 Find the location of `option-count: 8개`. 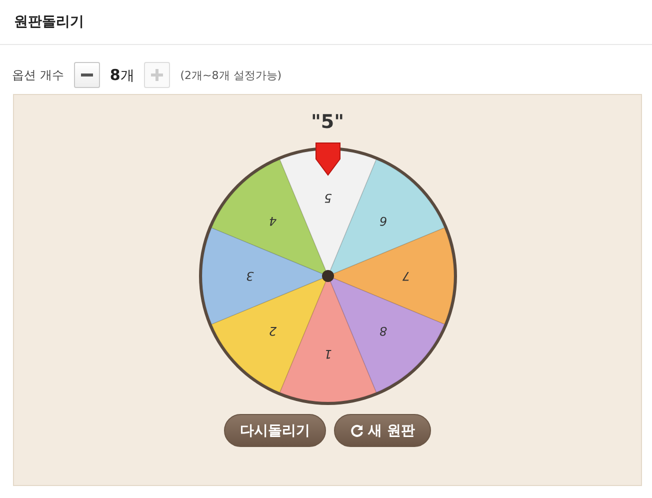

option-count: 8개 is located at coordinates (122, 75).